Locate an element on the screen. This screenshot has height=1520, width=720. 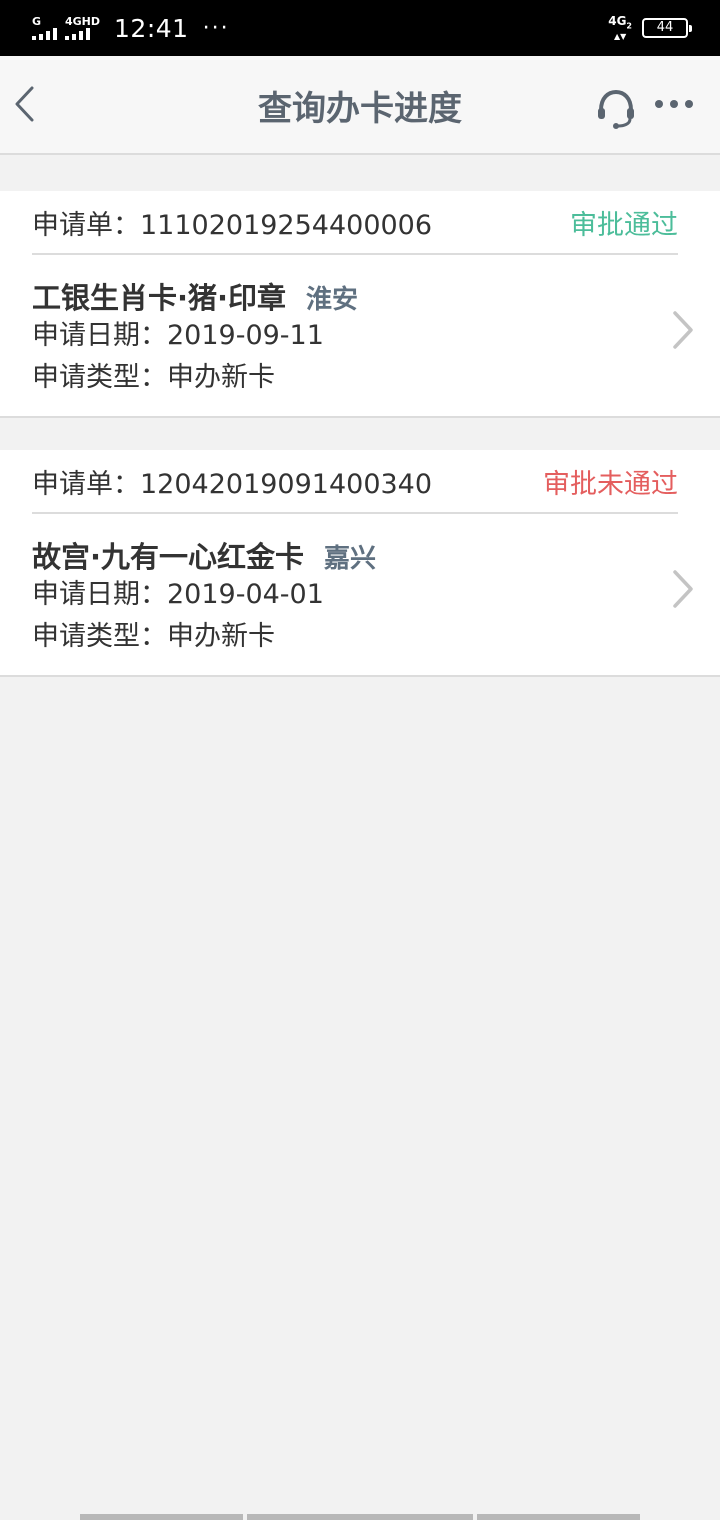
card-title-row: 工银生肖卡·猪·印章 淮安 is located at coordinates (336, 295).